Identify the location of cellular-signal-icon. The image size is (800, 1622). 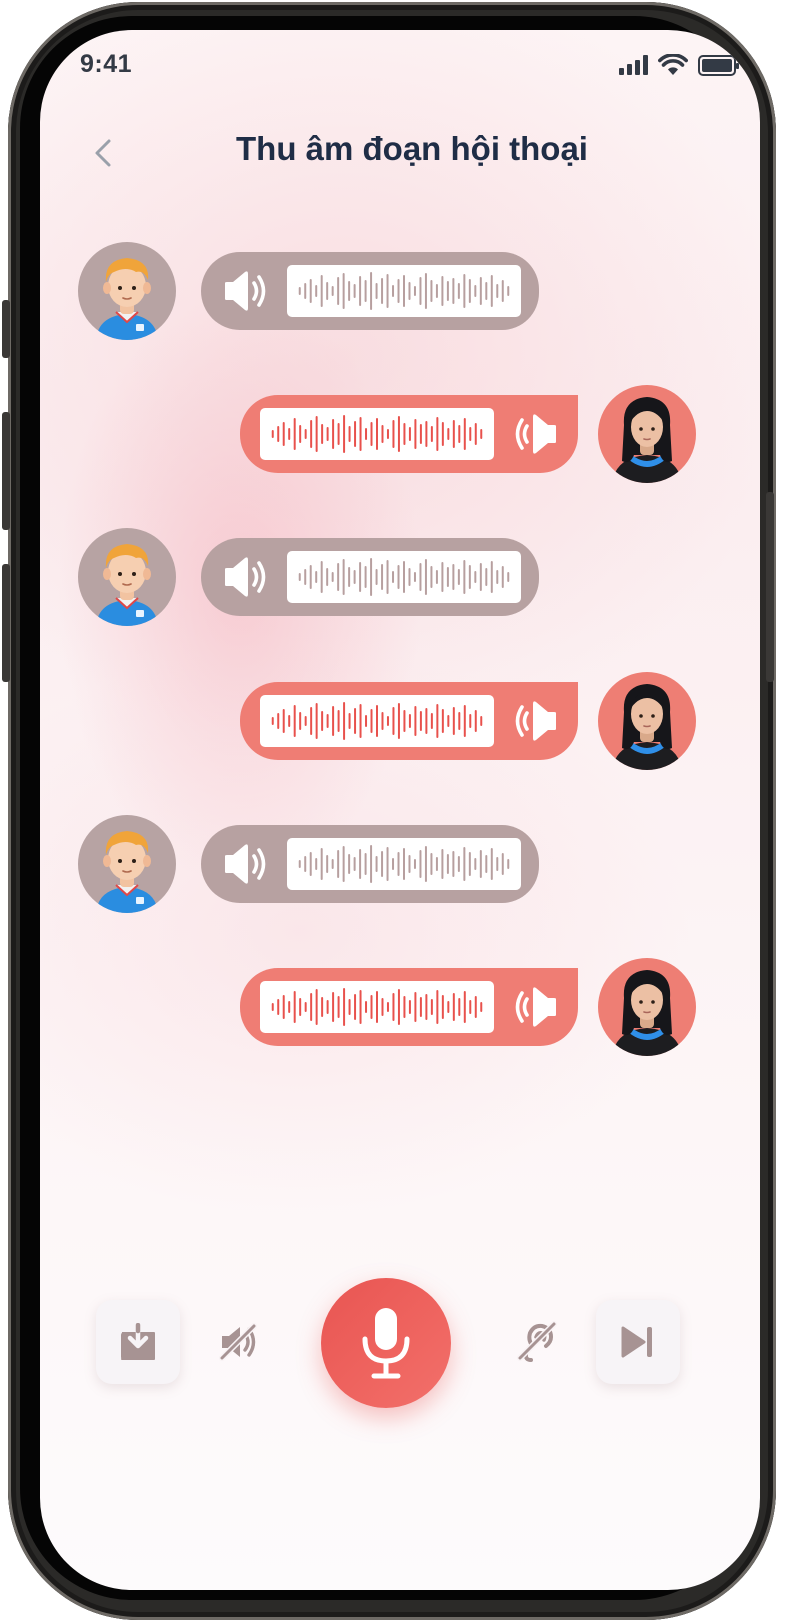
(633, 65).